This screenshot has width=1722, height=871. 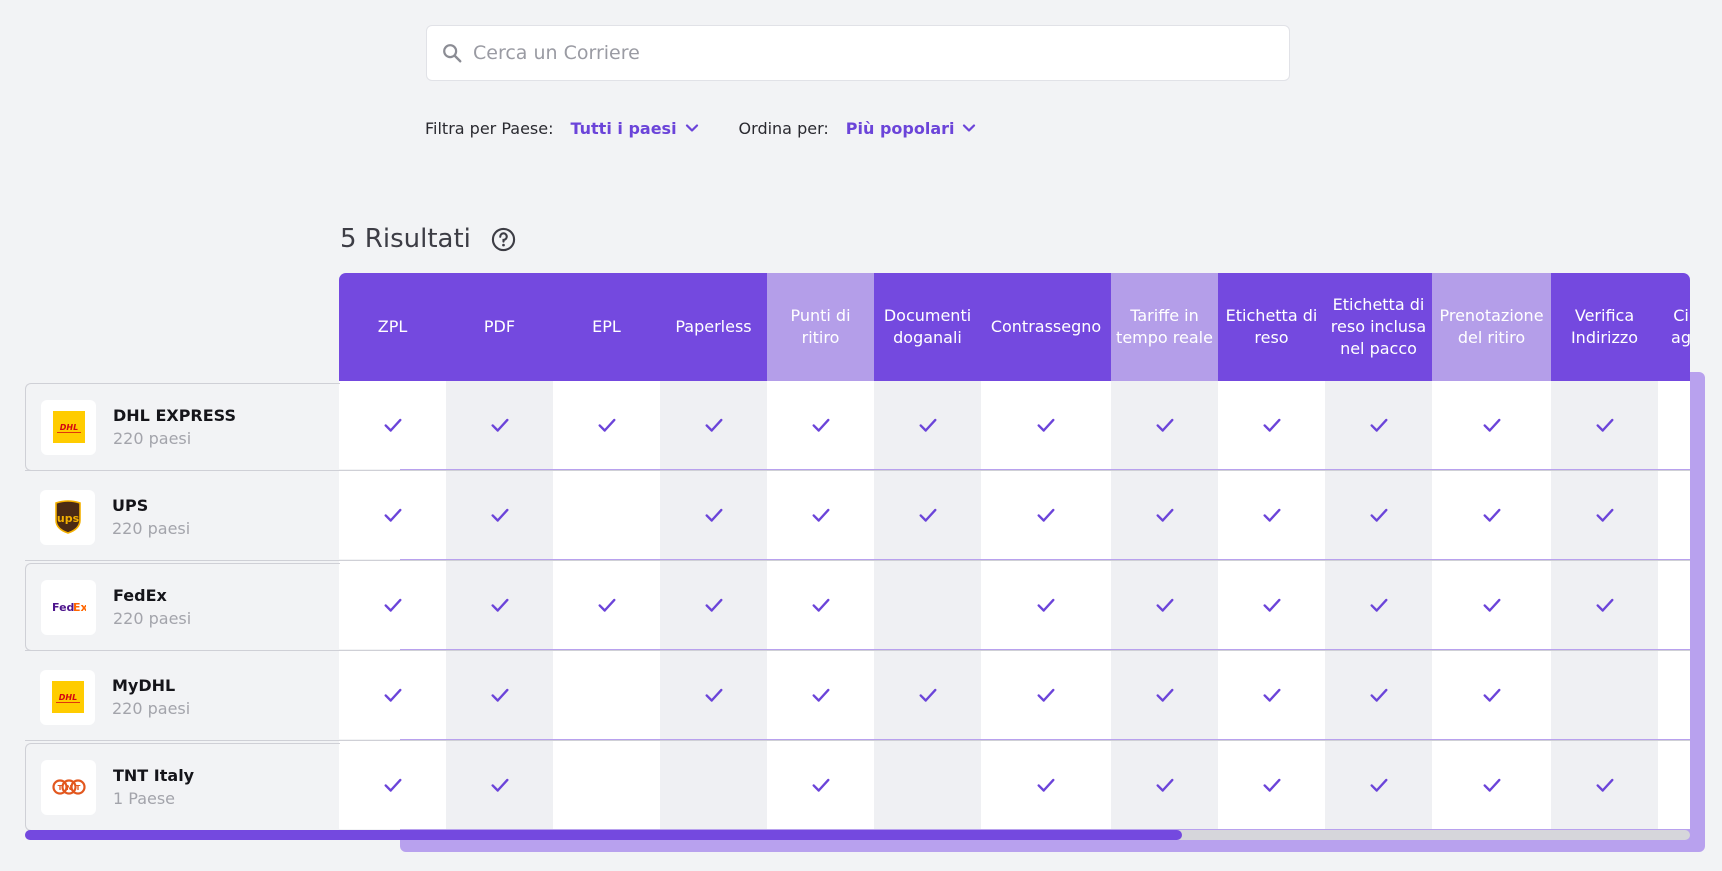 I want to click on column-header: Paperless, so click(x=713, y=326).